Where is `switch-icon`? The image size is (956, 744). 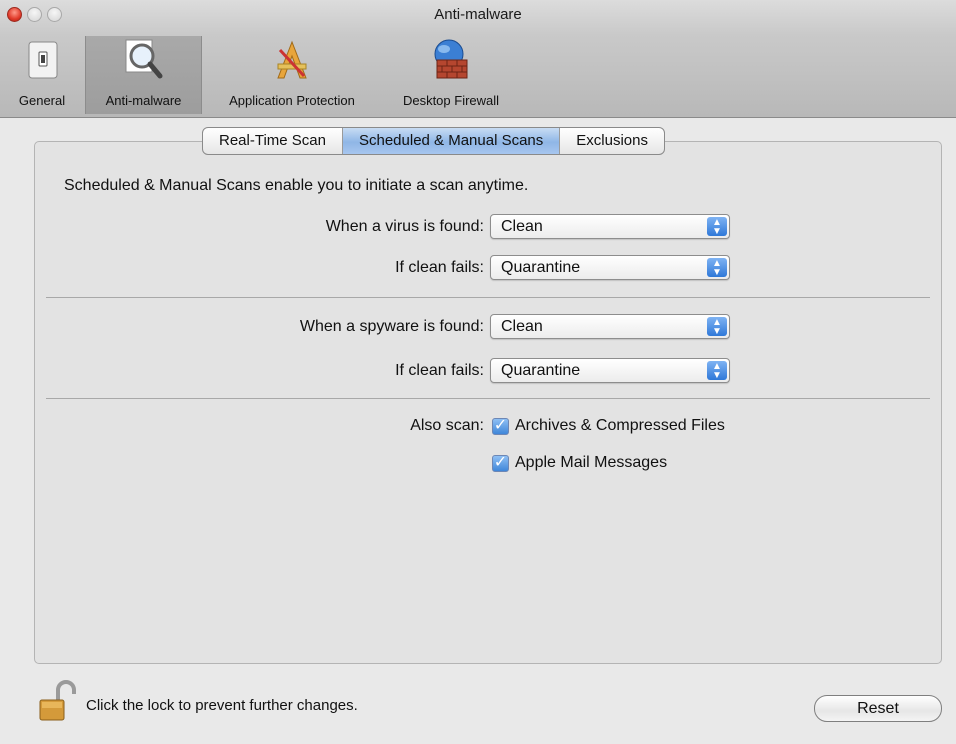
switch-icon is located at coordinates (43, 60).